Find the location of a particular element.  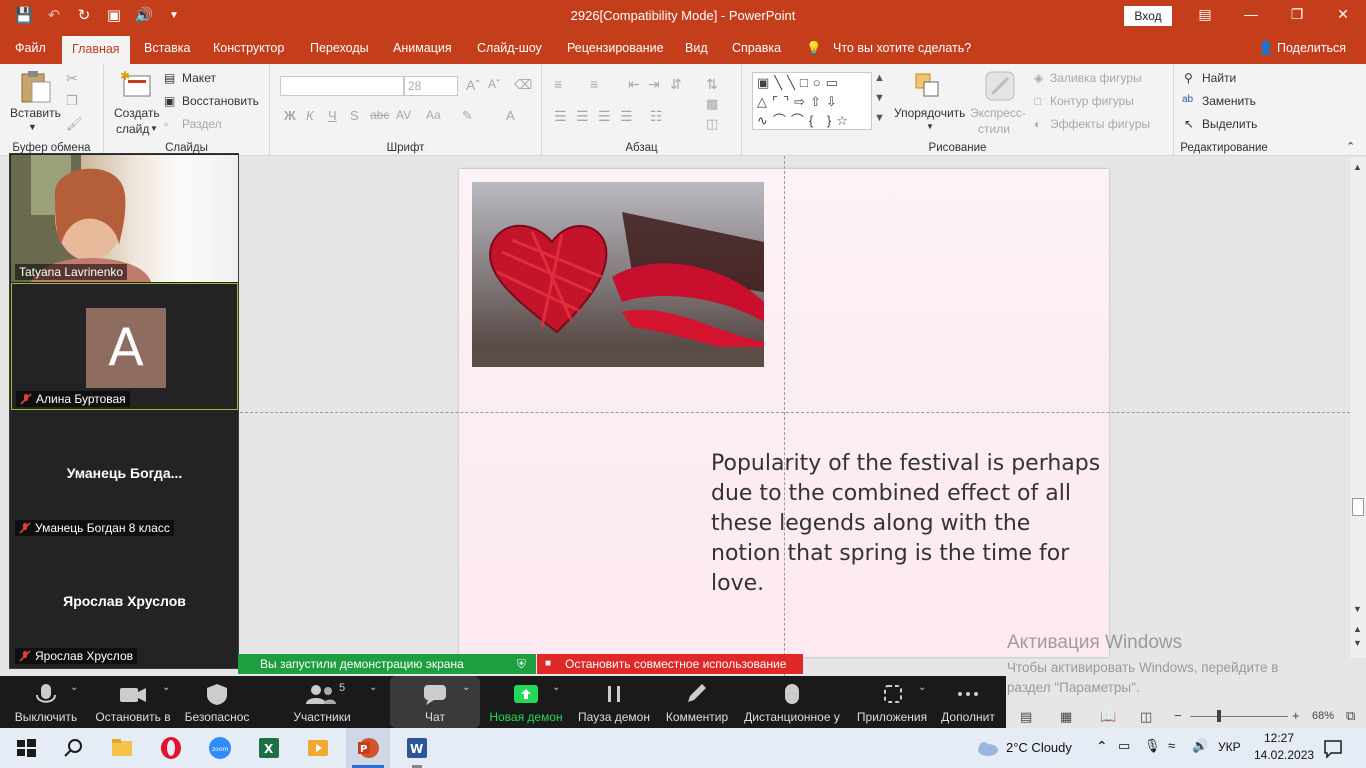

char-spacing-icon: AV is located at coordinates (403, 115).